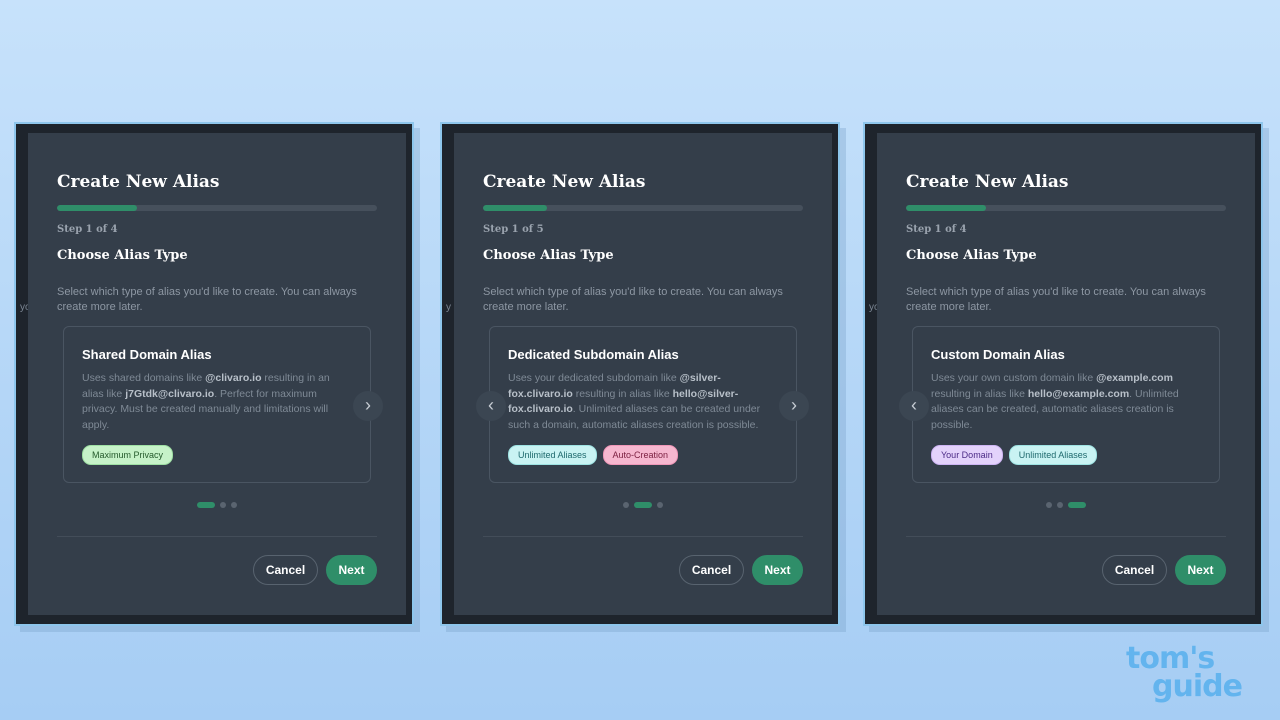  Describe the element at coordinates (147, 354) in the screenshot. I see `card-title: Shared Domain Alias` at that location.